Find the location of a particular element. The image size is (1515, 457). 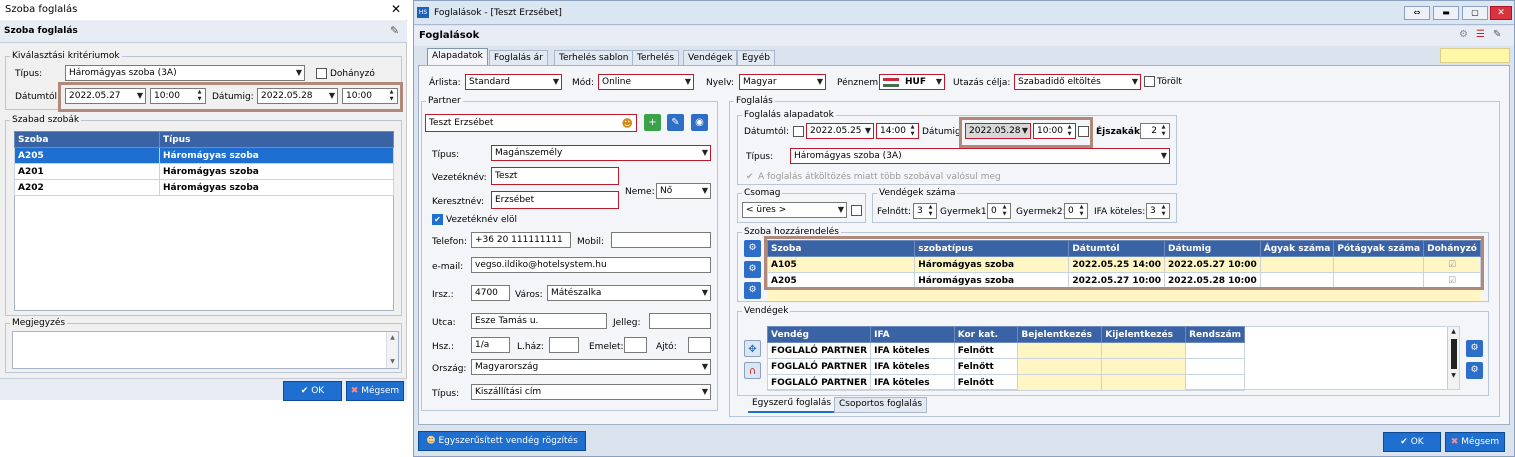

email-field: vegso.ildiko@hotelsystem.hu is located at coordinates (591, 265).